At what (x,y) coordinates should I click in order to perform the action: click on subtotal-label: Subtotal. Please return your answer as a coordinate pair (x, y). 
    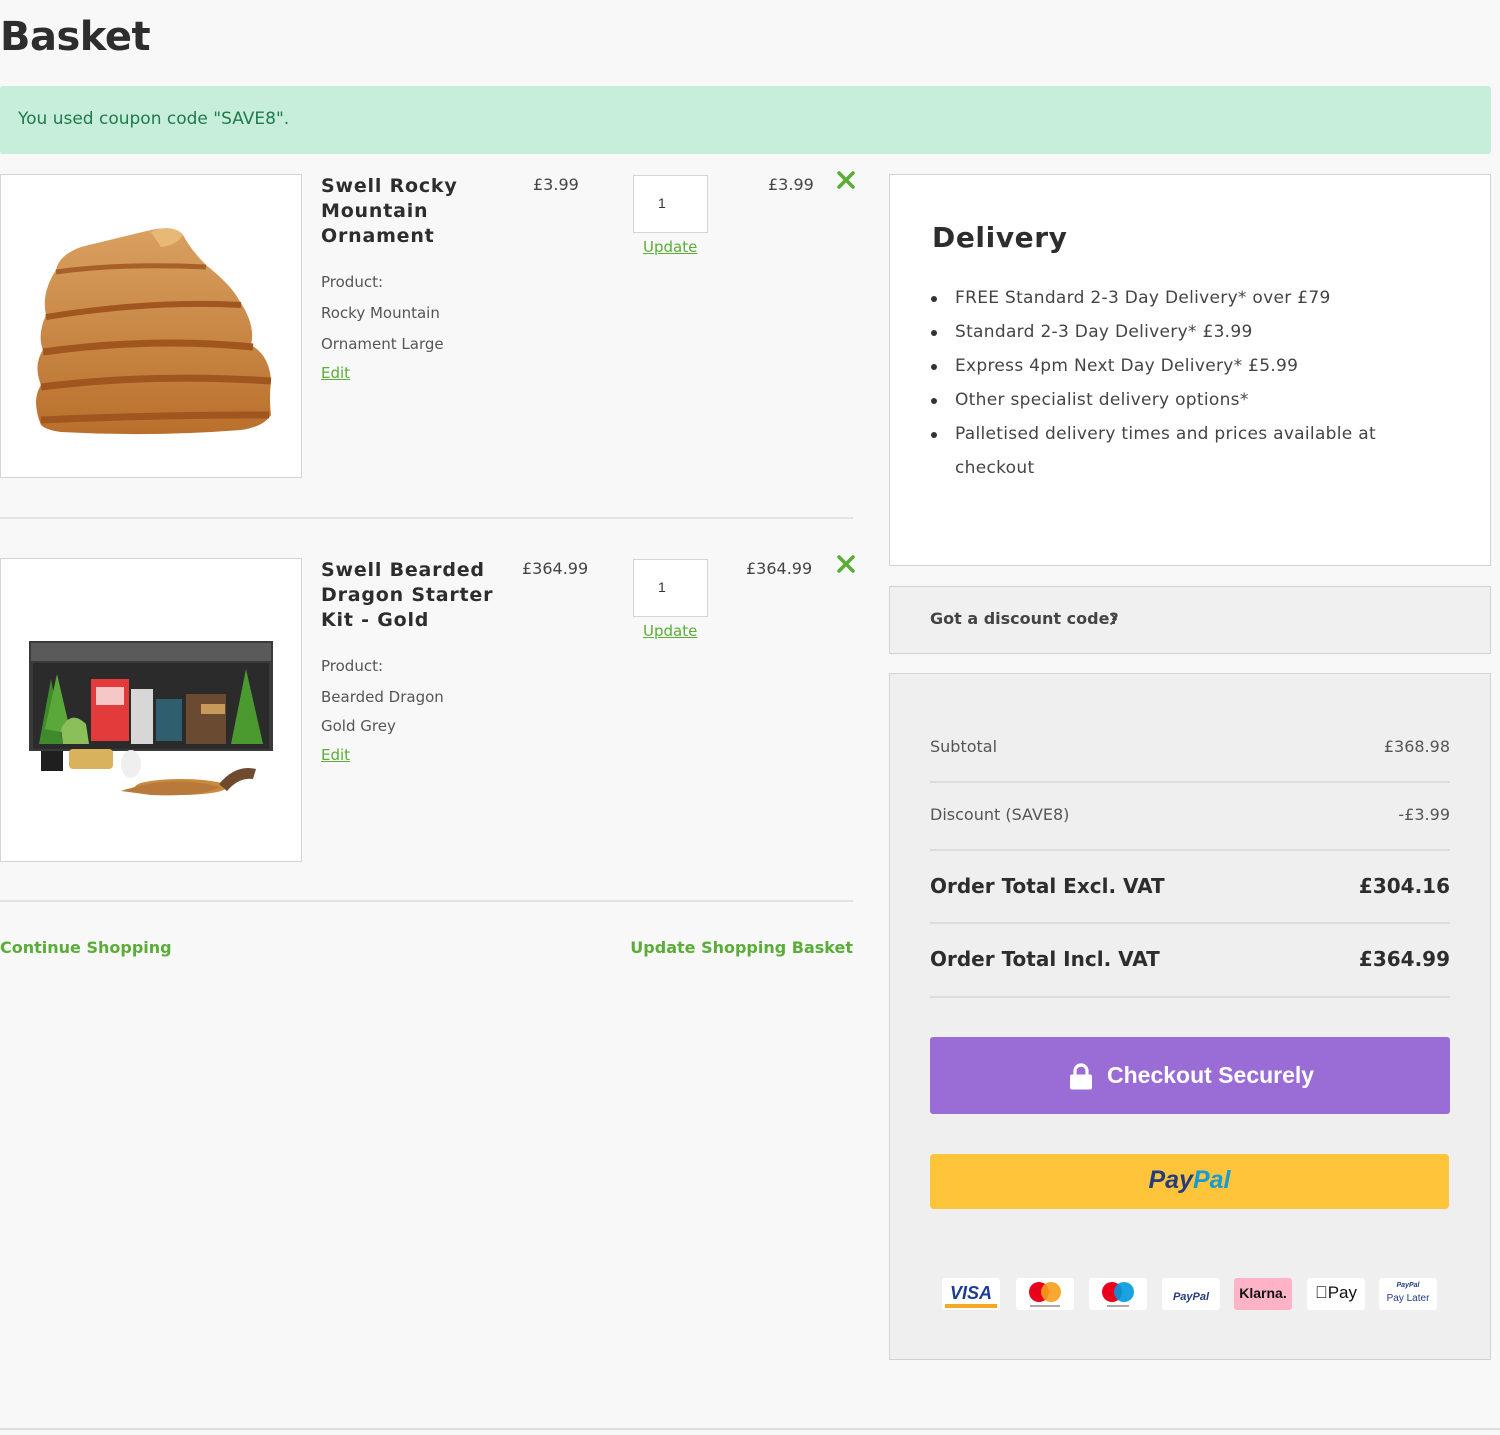
    Looking at the image, I should click on (964, 746).